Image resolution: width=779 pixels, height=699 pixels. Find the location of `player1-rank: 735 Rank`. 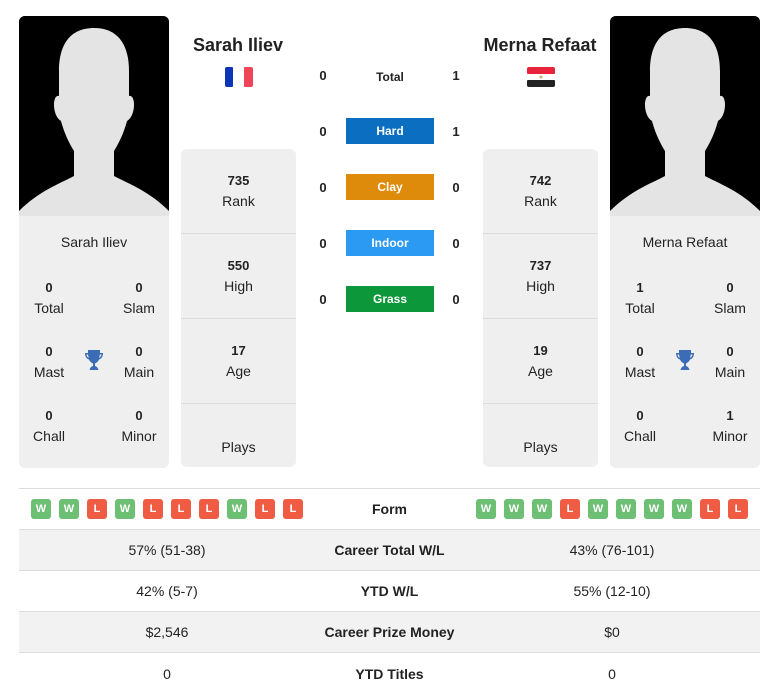

player1-rank: 735 Rank is located at coordinates (238, 191).